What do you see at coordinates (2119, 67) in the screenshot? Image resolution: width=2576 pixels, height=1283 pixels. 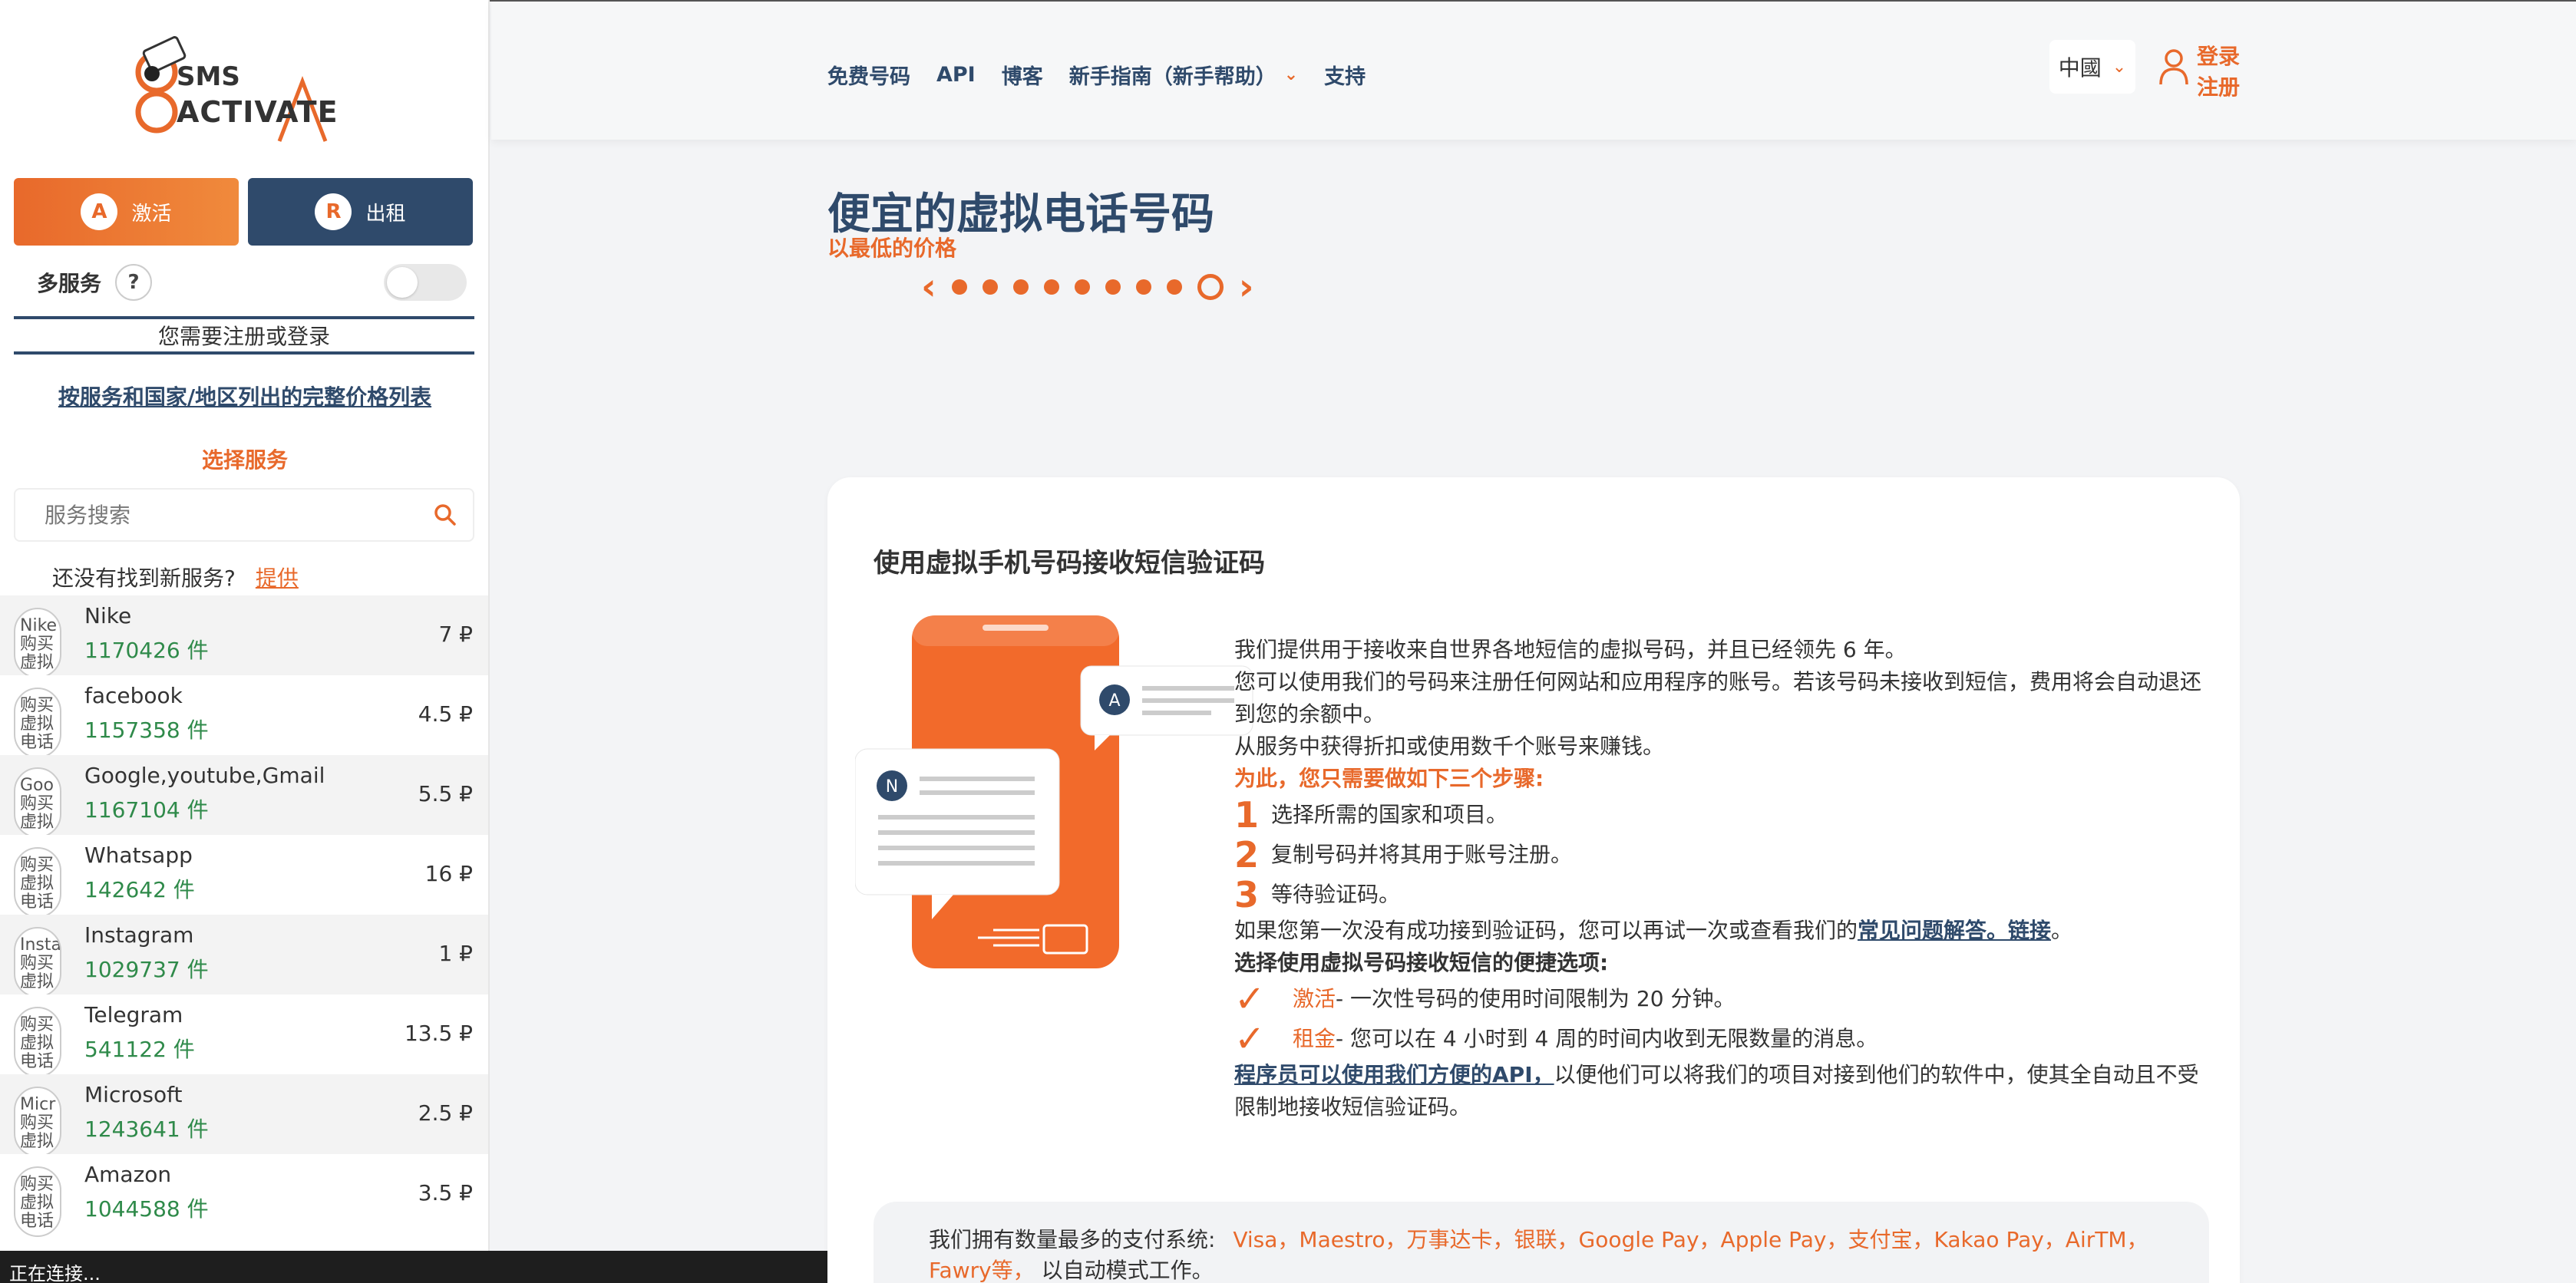 I see `chevron-down-icon: ⌄` at bounding box center [2119, 67].